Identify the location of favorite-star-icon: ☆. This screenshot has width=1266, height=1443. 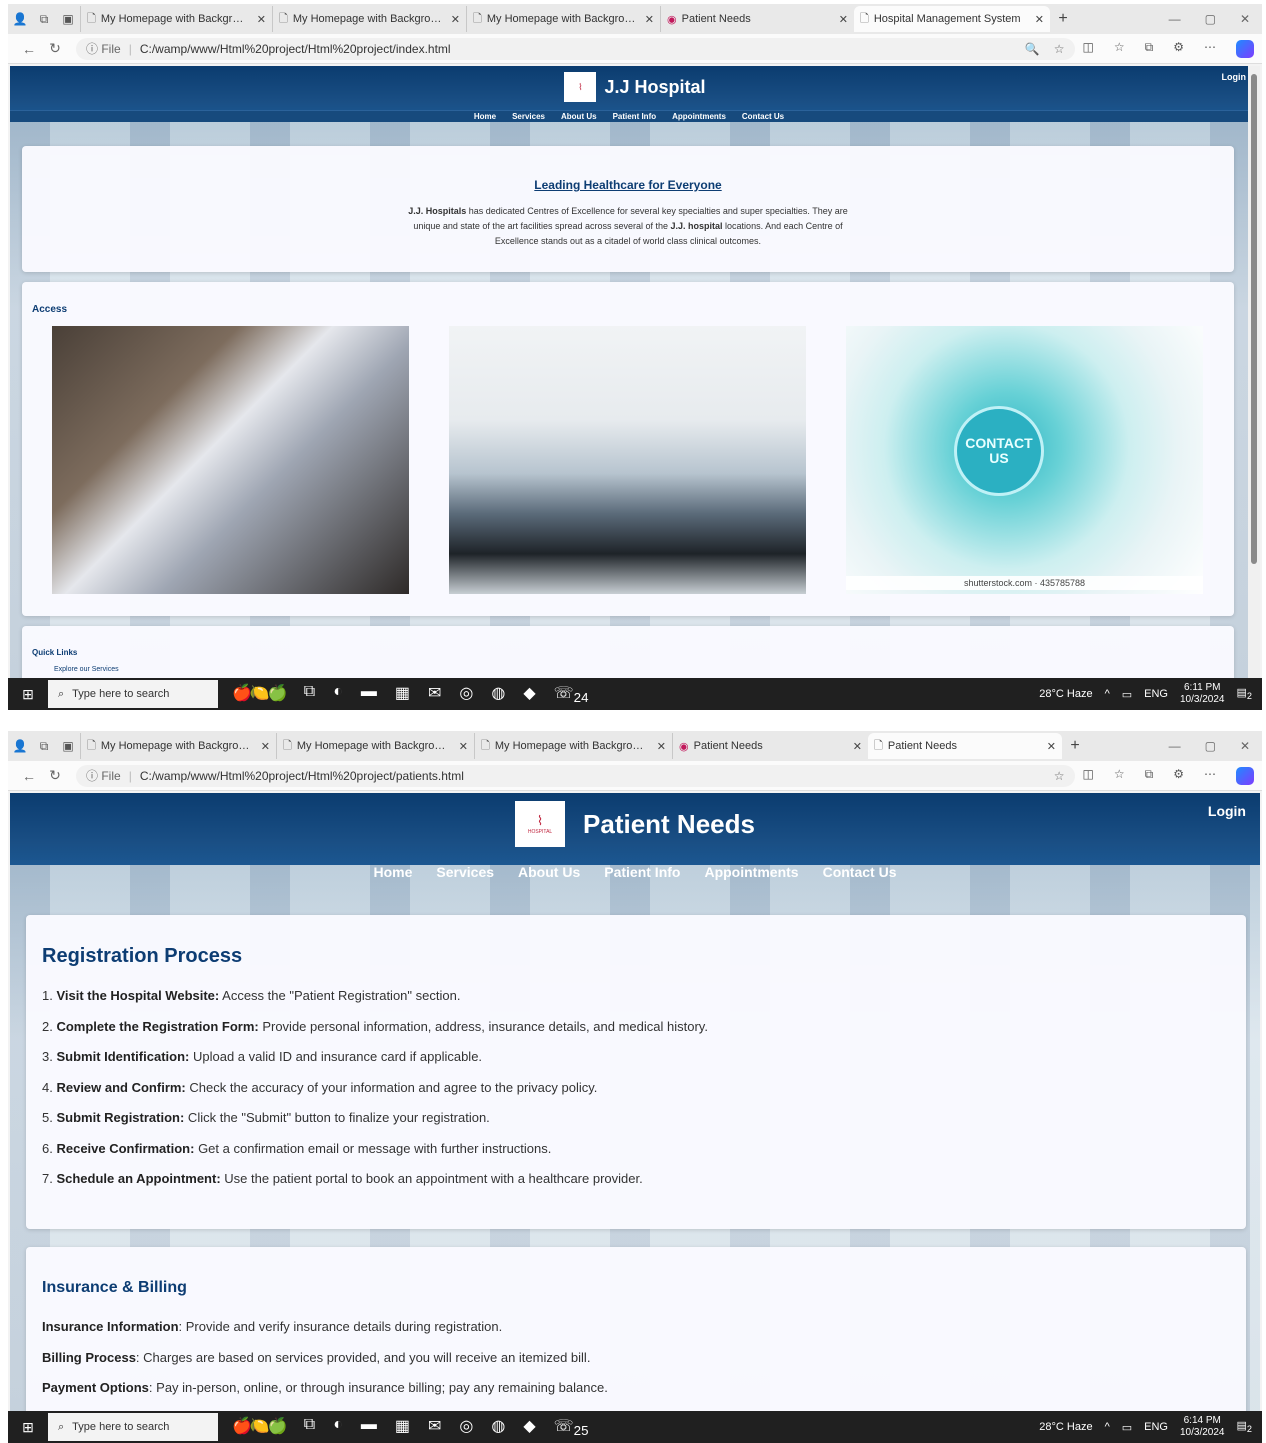
(1059, 49).